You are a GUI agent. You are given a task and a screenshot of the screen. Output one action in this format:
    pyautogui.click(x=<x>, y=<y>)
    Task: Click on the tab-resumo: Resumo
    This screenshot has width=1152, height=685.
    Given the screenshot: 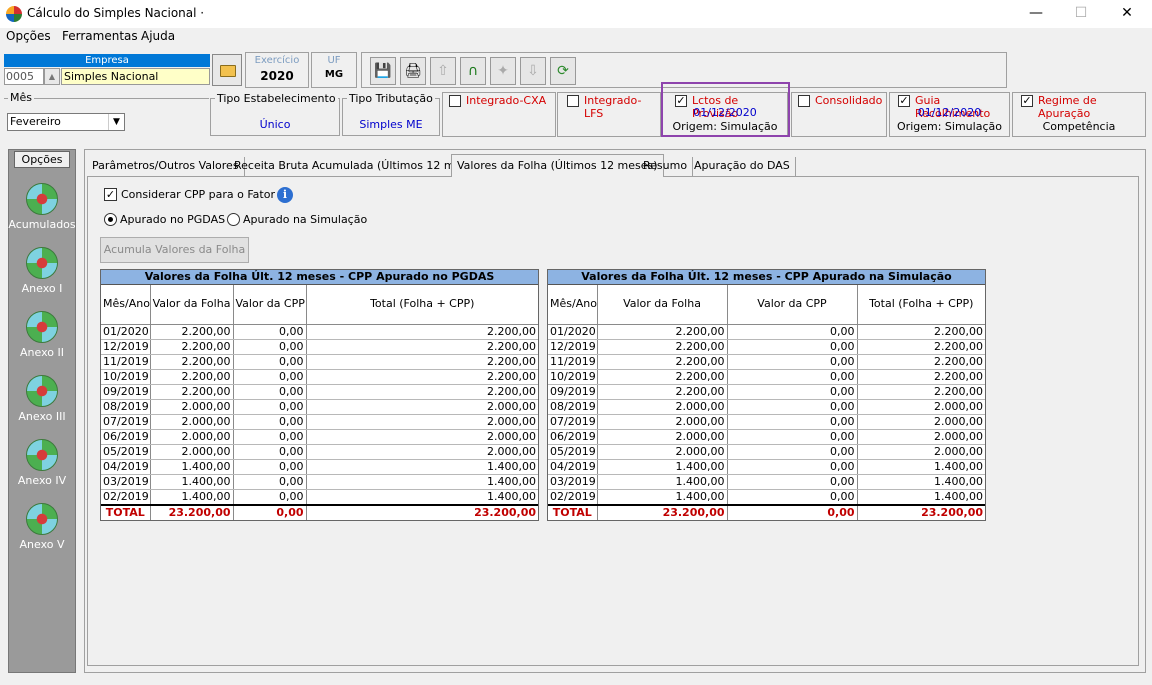 What is the action you would take?
    pyautogui.click(x=666, y=166)
    